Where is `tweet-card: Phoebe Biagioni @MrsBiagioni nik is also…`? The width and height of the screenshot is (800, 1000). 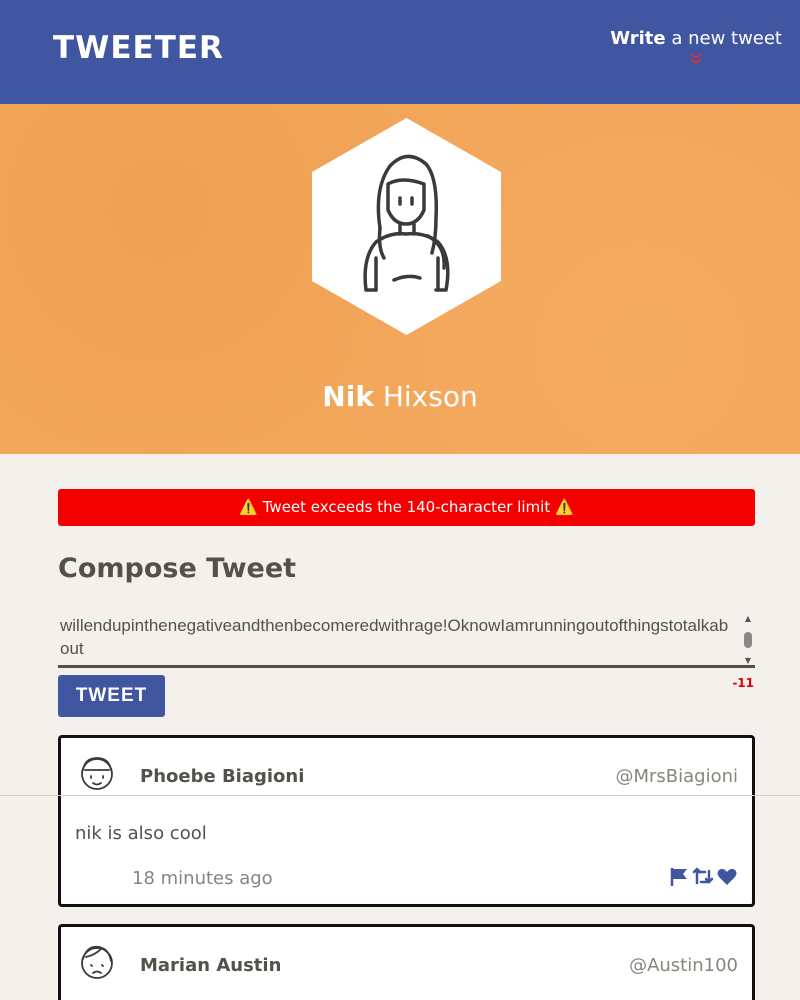 tweet-card: Phoebe Biagioni @MrsBiagioni nik is also… is located at coordinates (406, 821).